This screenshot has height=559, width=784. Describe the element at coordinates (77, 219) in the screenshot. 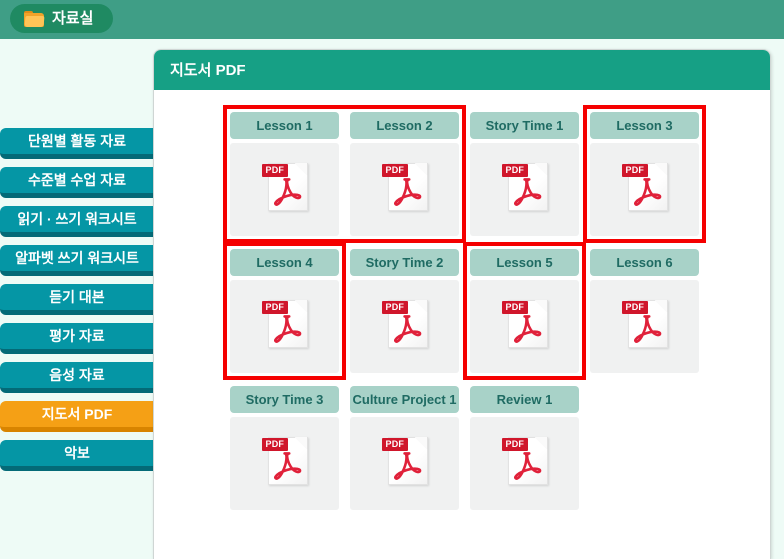

I see `sidebar-item-label: 읽기 · 쓰기 워크시트` at that location.